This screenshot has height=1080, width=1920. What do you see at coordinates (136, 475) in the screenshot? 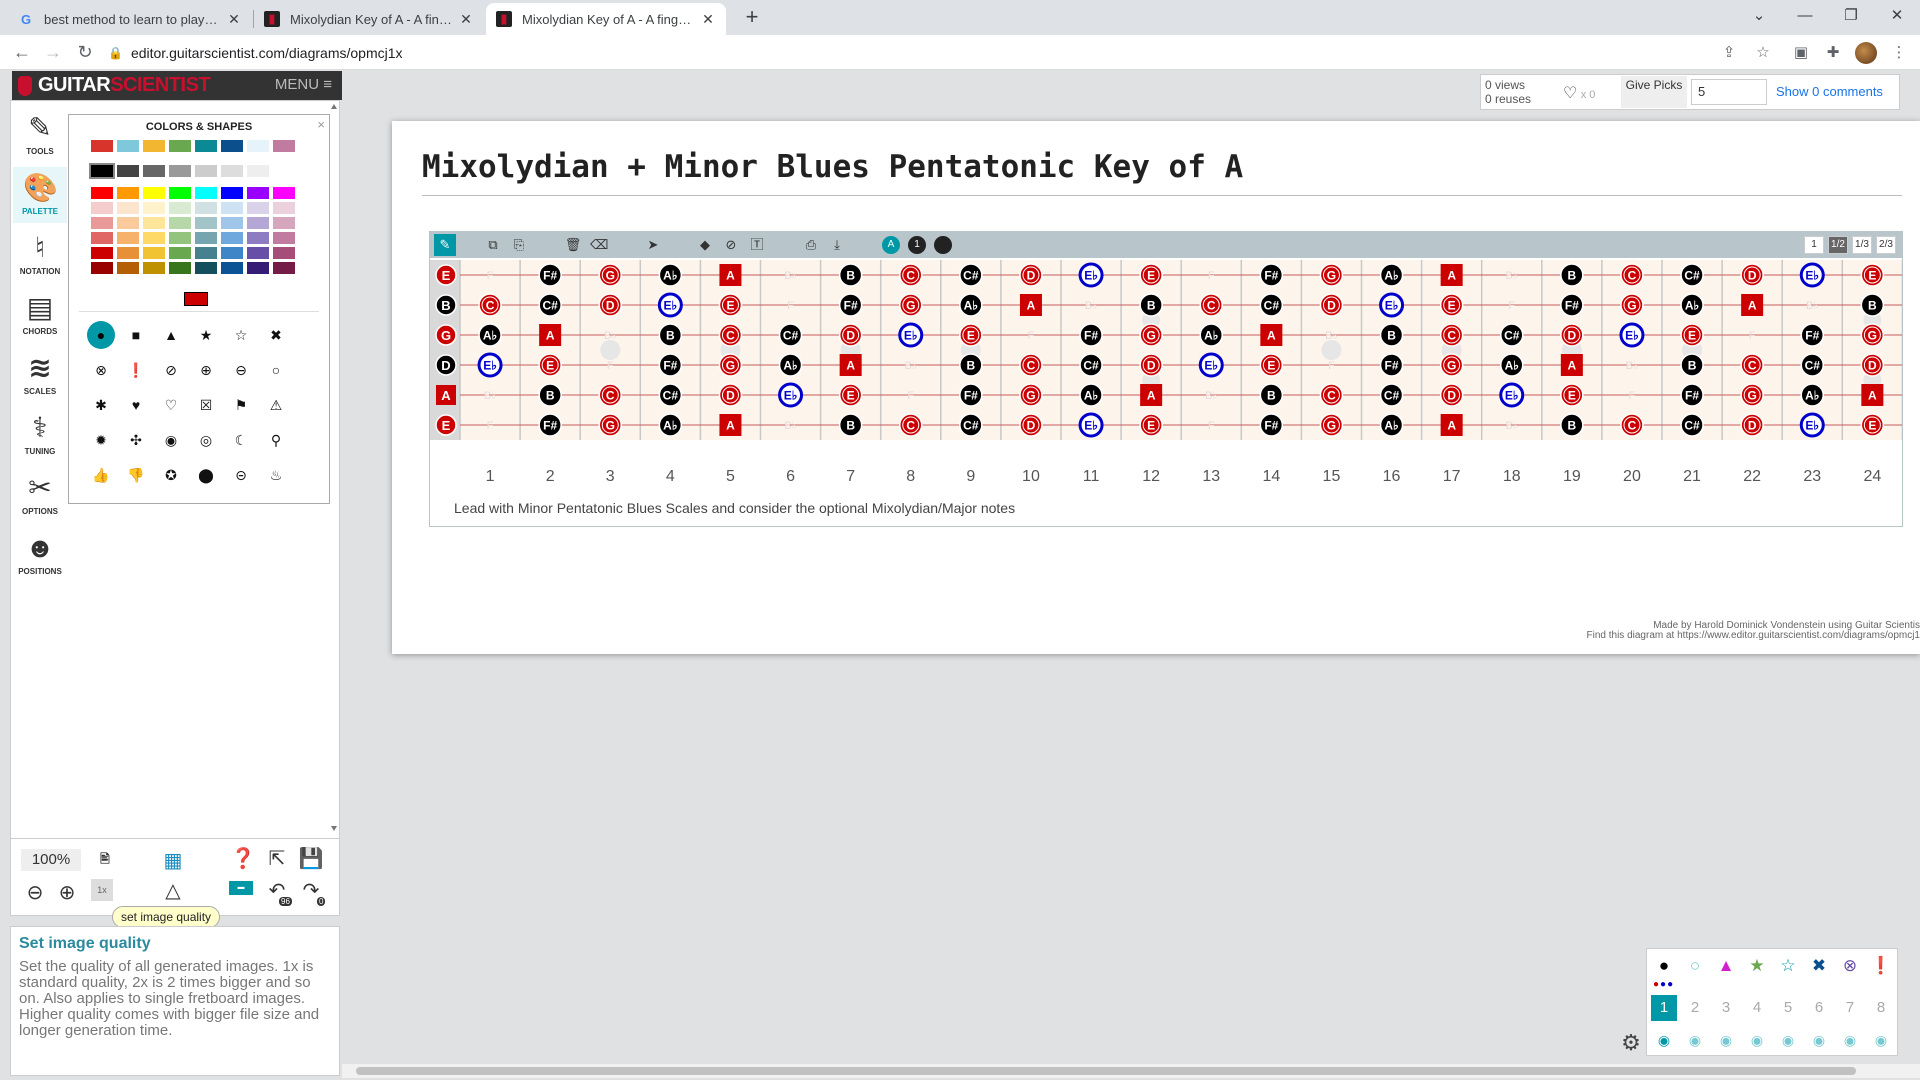
I see `shape-option-icon: 👎` at bounding box center [136, 475].